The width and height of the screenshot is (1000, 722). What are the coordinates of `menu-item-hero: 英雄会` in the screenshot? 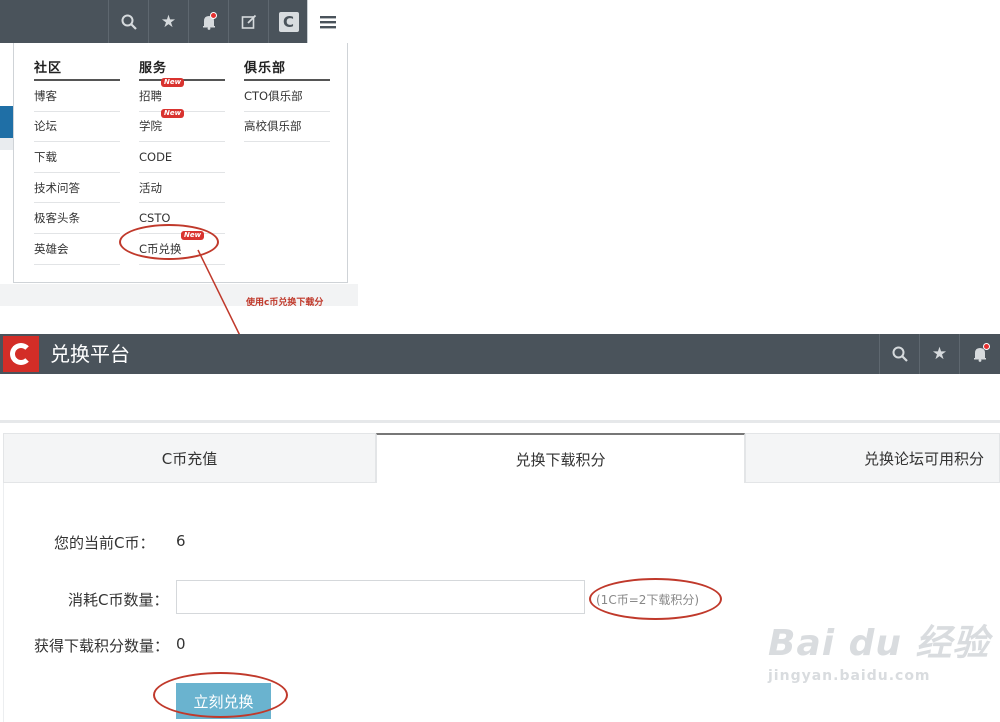 It's located at (77, 249).